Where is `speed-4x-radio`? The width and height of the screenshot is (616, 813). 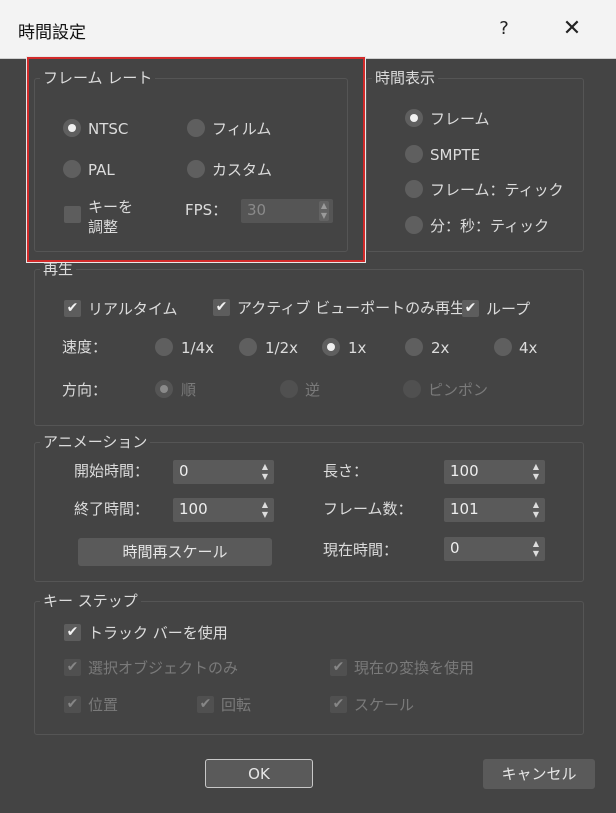 speed-4x-radio is located at coordinates (503, 347).